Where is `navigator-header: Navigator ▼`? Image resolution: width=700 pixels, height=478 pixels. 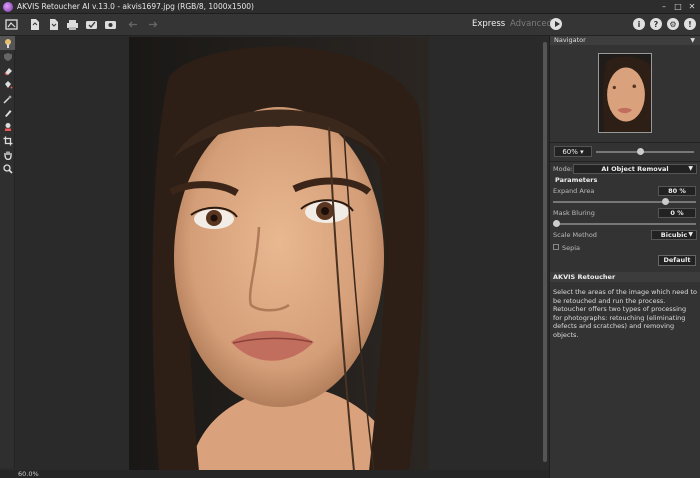
navigator-header: Navigator ▼ is located at coordinates (625, 40).